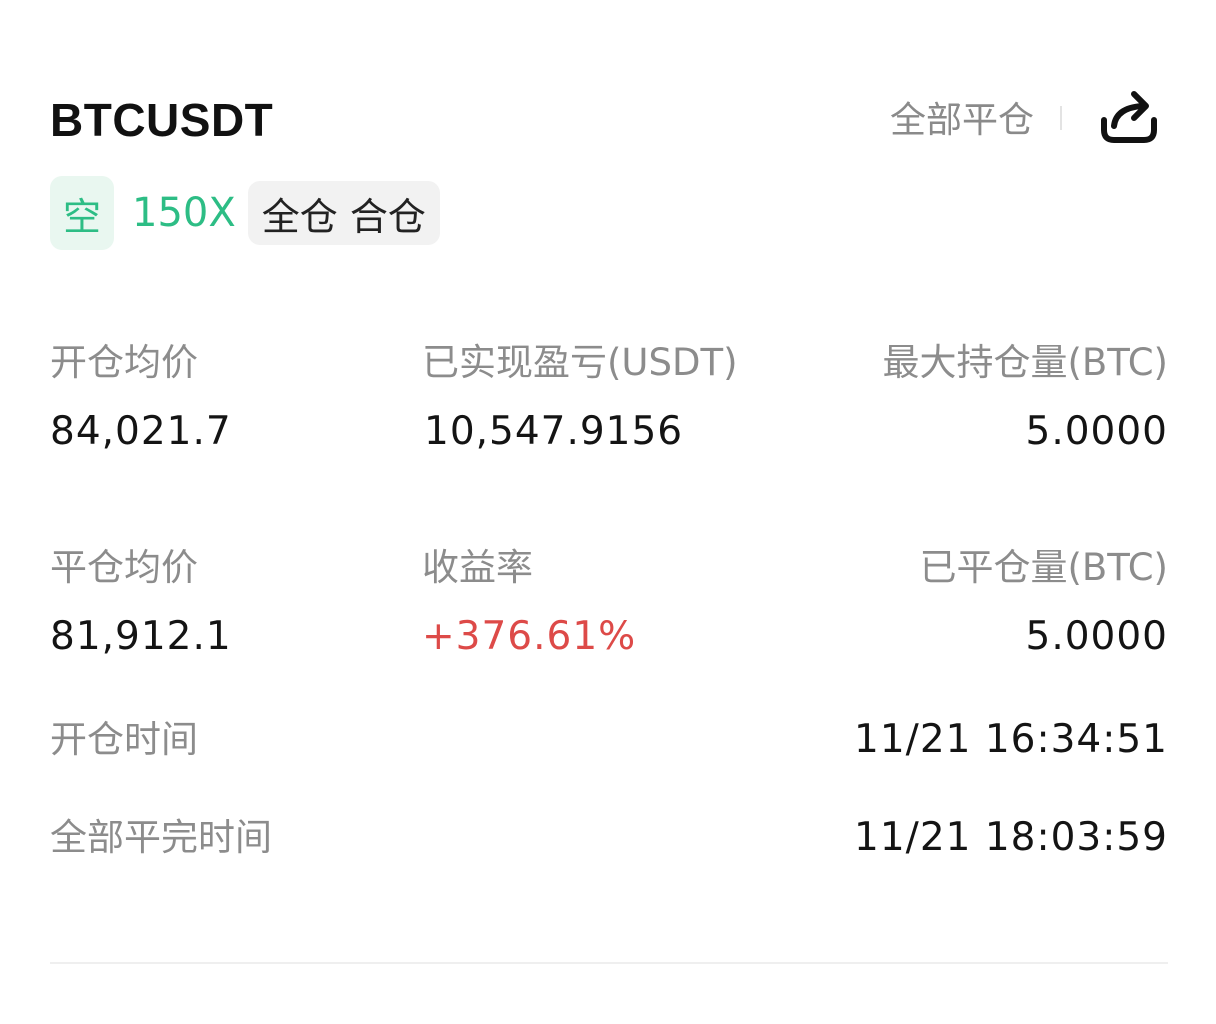 This screenshot has height=1024, width=1216. What do you see at coordinates (161, 837) in the screenshot?
I see `close-time-label: 全部平完时间` at bounding box center [161, 837].